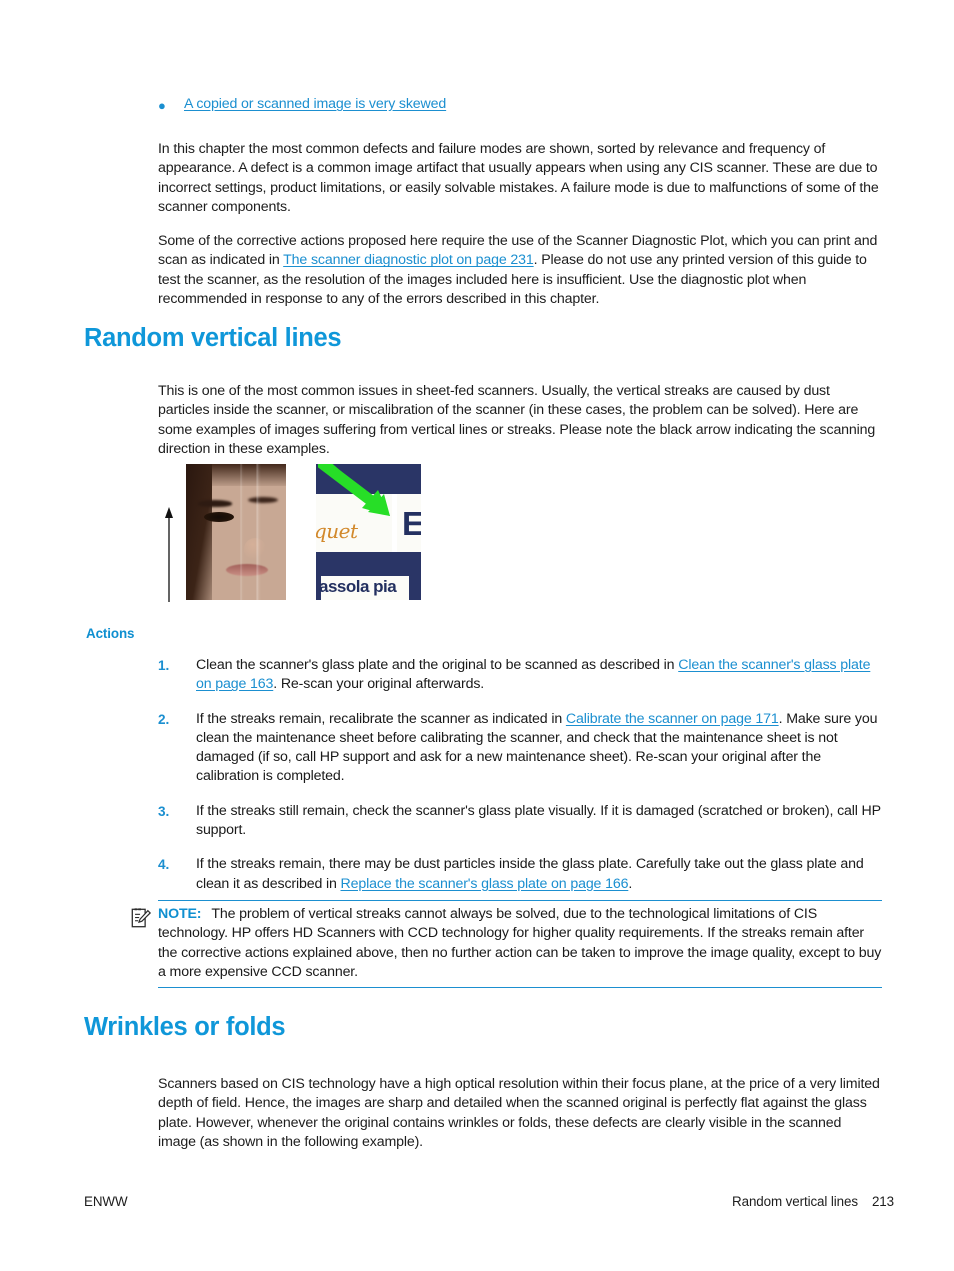 The image size is (954, 1271). I want to click on green-arrow-icon, so click(354, 490).